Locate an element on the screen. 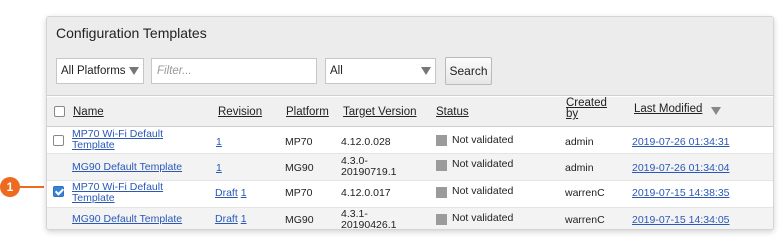 Image resolution: width=782 pixels, height=246 pixels. column-header-last-modified: Last Modified is located at coordinates (668, 109).